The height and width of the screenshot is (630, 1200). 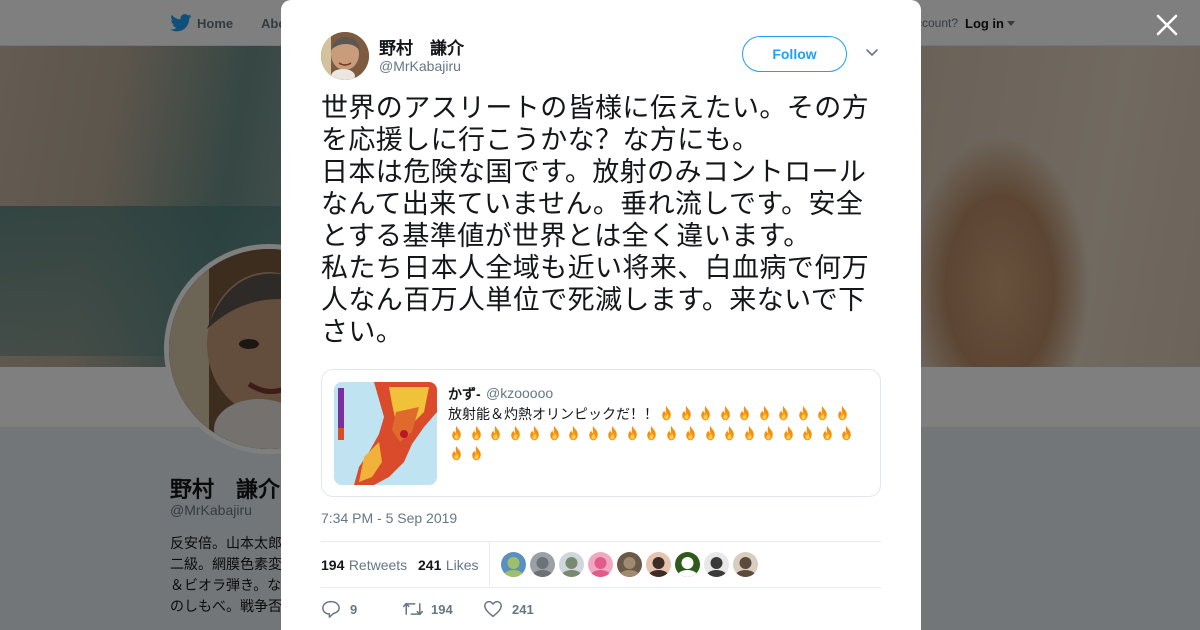 I want to click on tweet-timestamp: 7:34 PM - 5 Sep 2019, so click(x=389, y=518).